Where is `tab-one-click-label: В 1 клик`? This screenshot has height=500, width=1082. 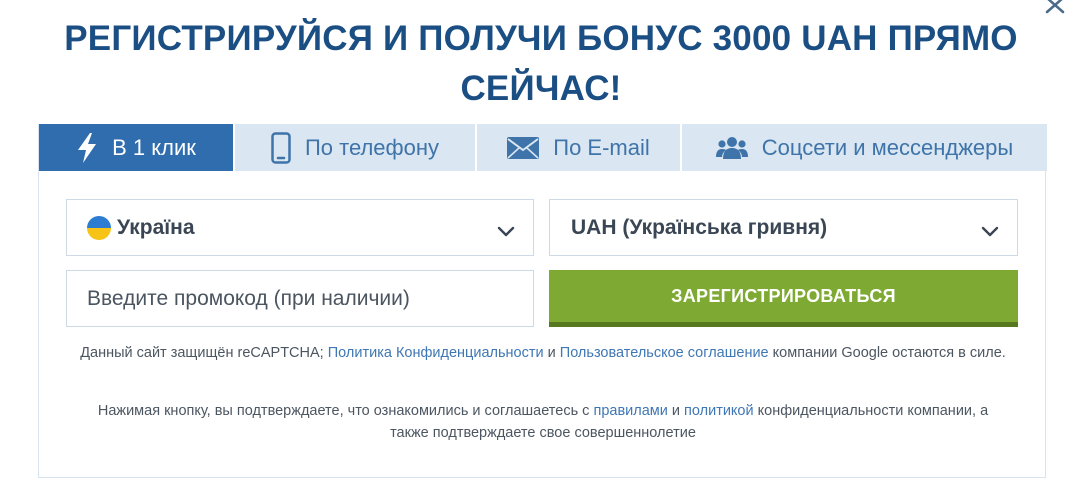
tab-one-click-label: В 1 клик is located at coordinates (154, 147).